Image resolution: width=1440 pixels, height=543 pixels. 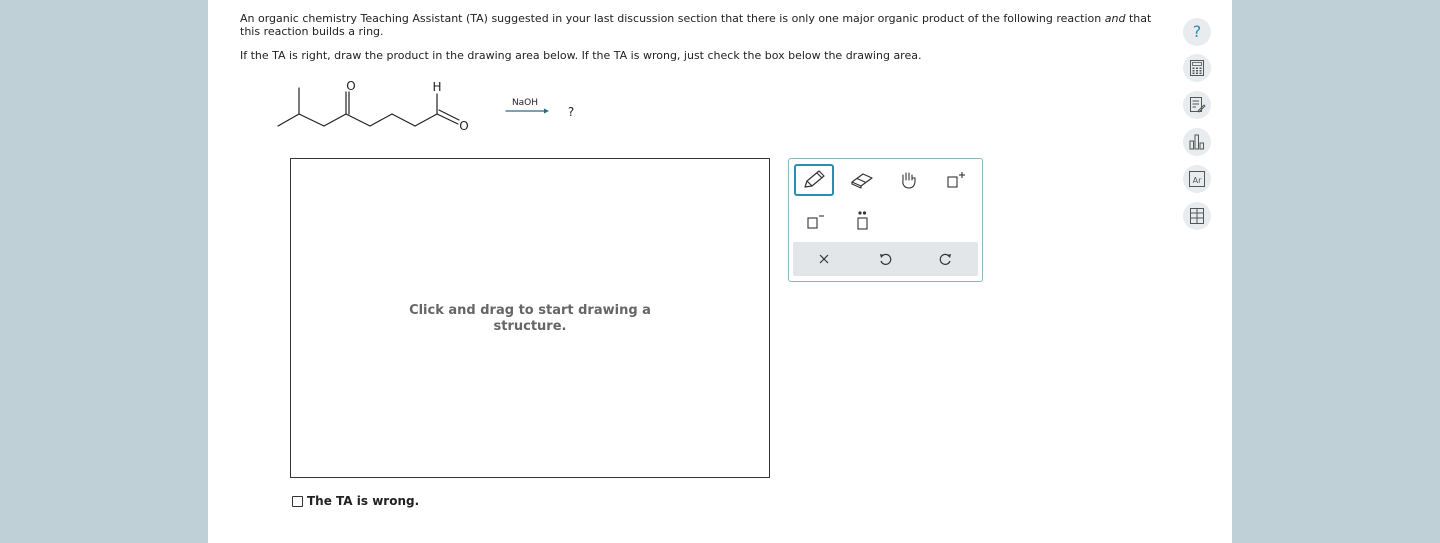 What do you see at coordinates (530, 326) in the screenshot?
I see `canvas-hint-line2: structure.` at bounding box center [530, 326].